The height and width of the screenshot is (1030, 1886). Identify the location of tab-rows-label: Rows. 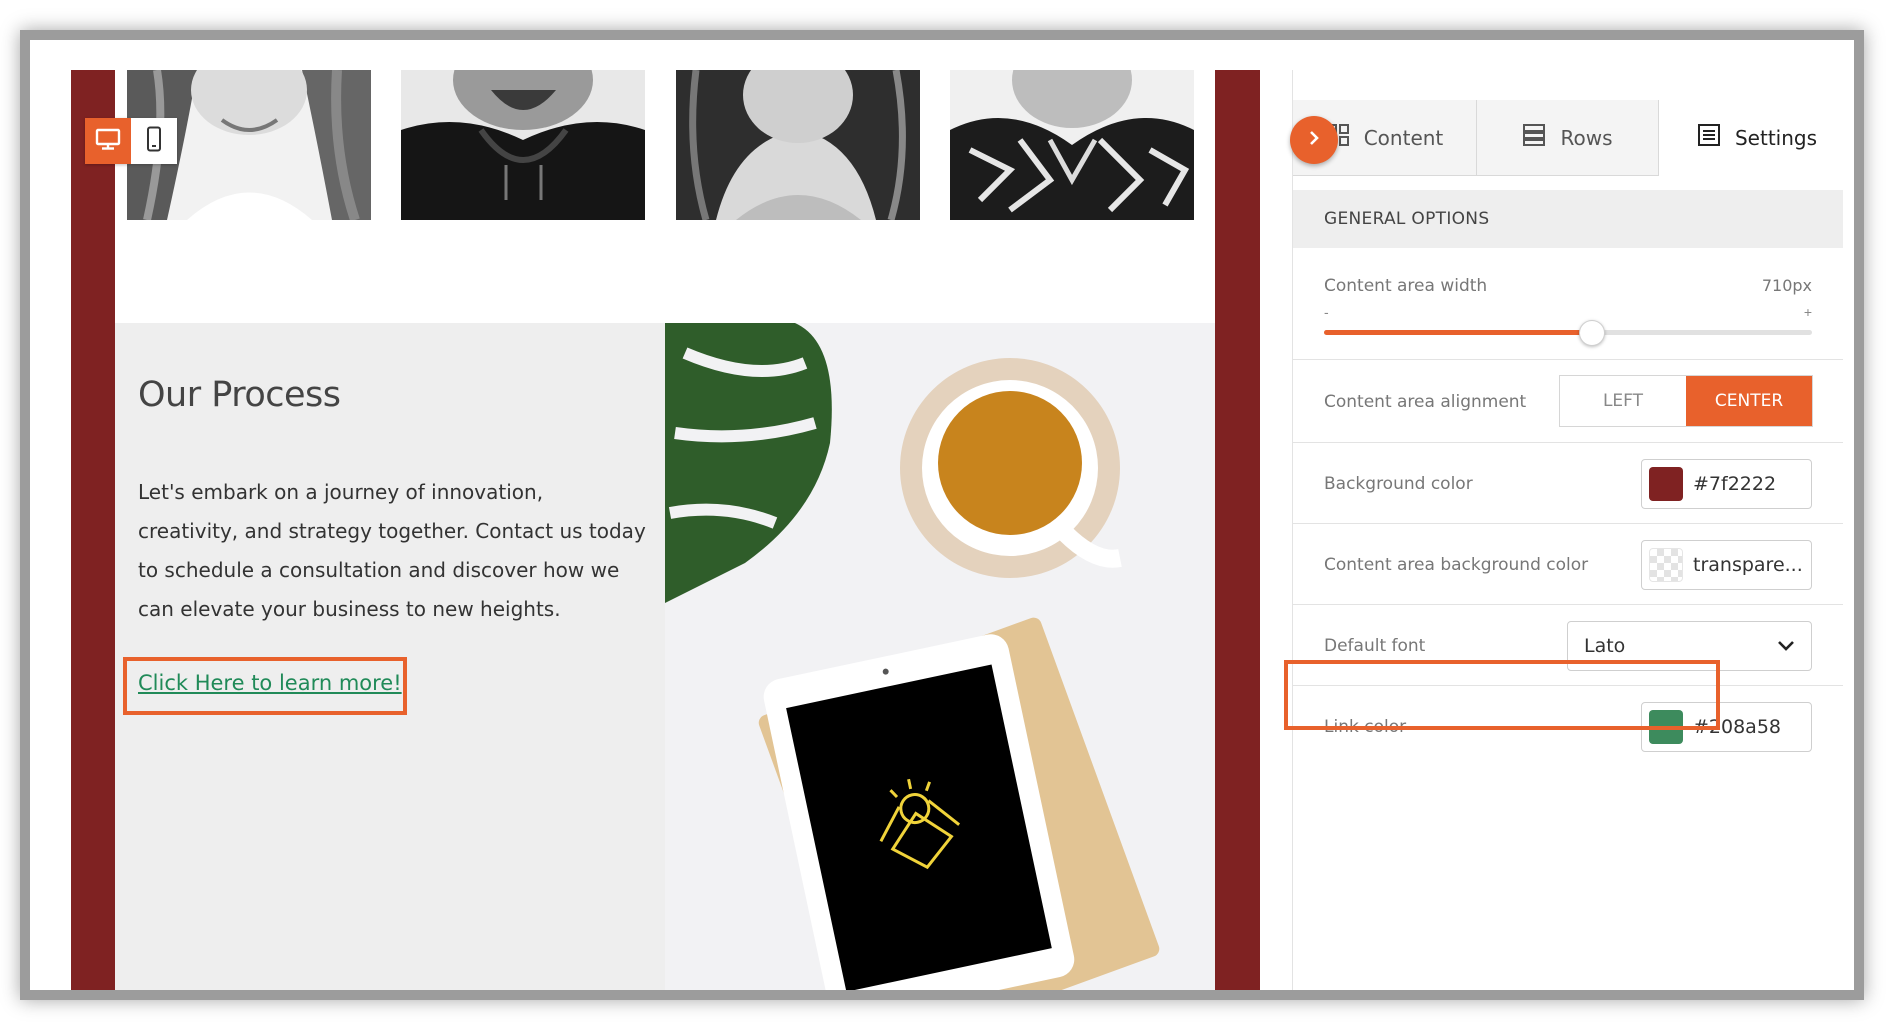
(1586, 137).